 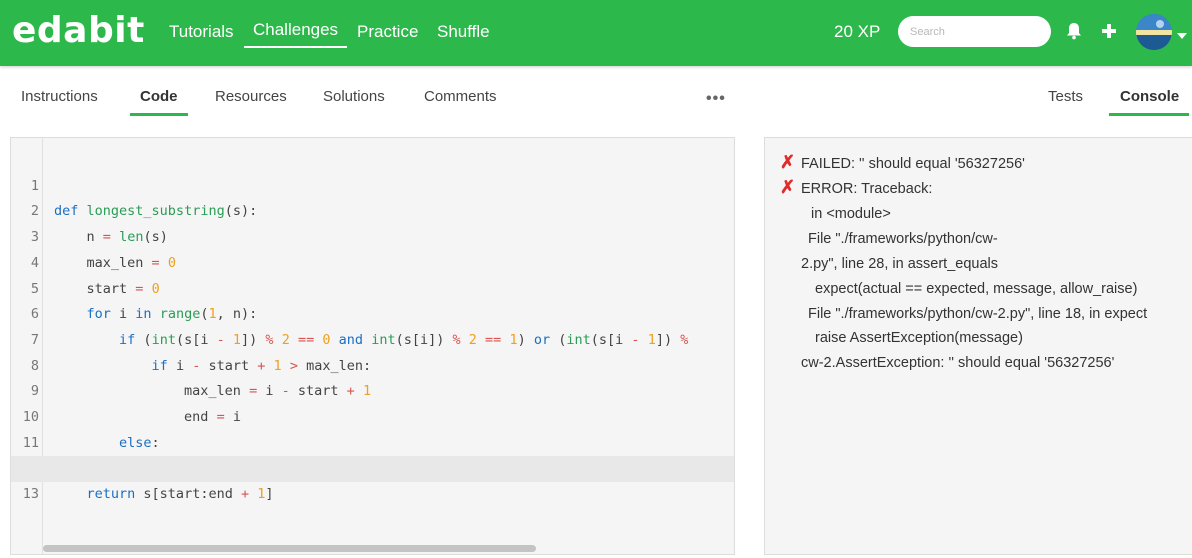 I want to click on console-trace-line: 2.py", line 28, in assert_equals, so click(x=899, y=264).